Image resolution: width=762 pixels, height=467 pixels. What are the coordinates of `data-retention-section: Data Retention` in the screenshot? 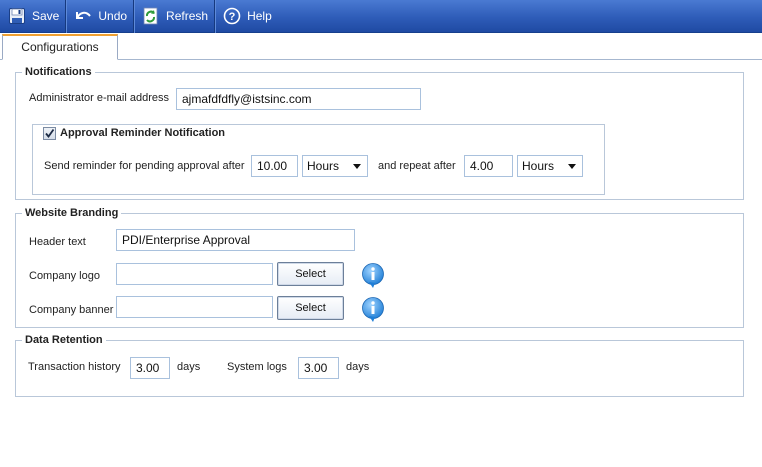 It's located at (379, 365).